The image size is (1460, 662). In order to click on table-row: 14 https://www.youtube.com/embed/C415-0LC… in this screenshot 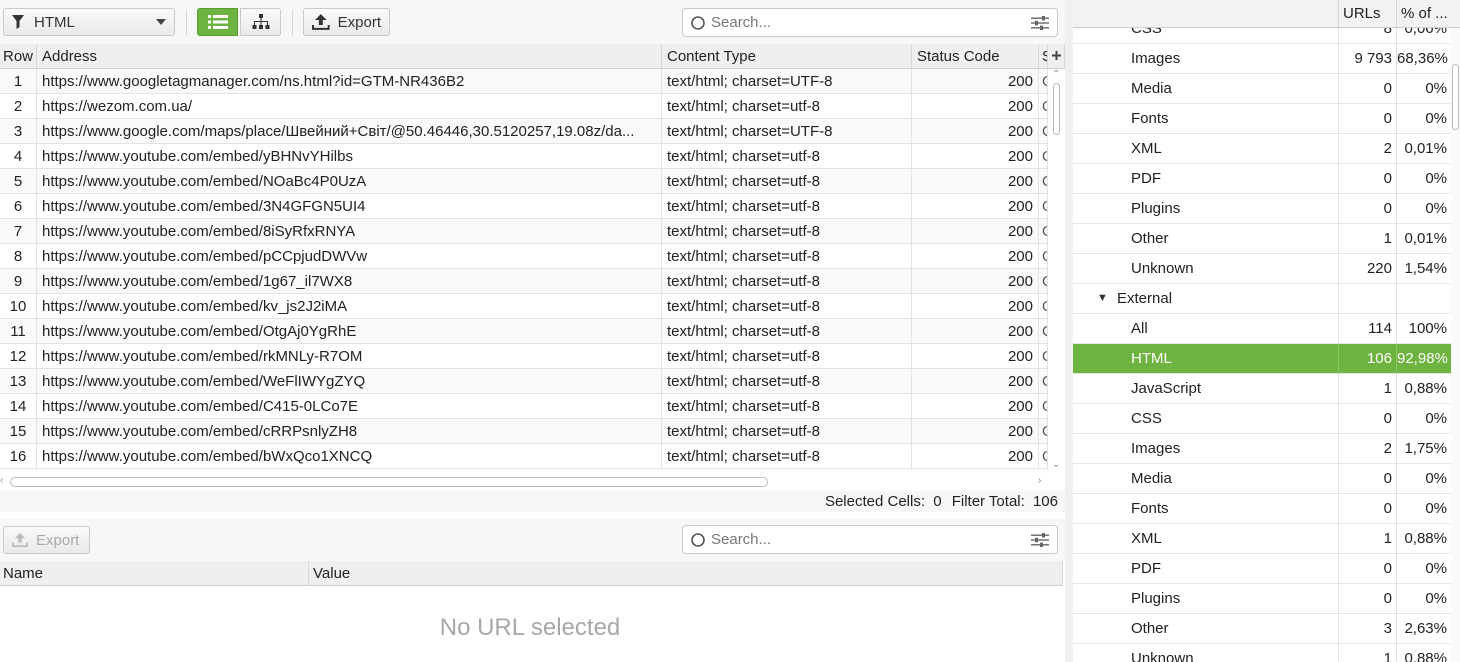, I will do `click(524, 406)`.